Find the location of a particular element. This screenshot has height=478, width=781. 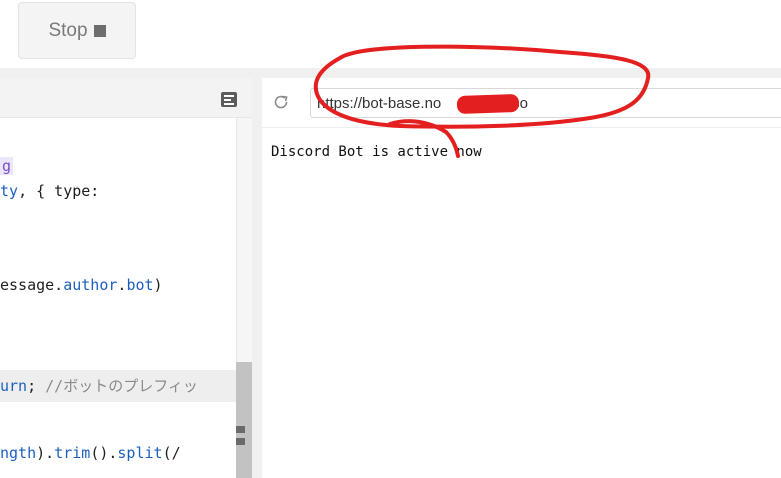

code-token: author is located at coordinates (90, 285).